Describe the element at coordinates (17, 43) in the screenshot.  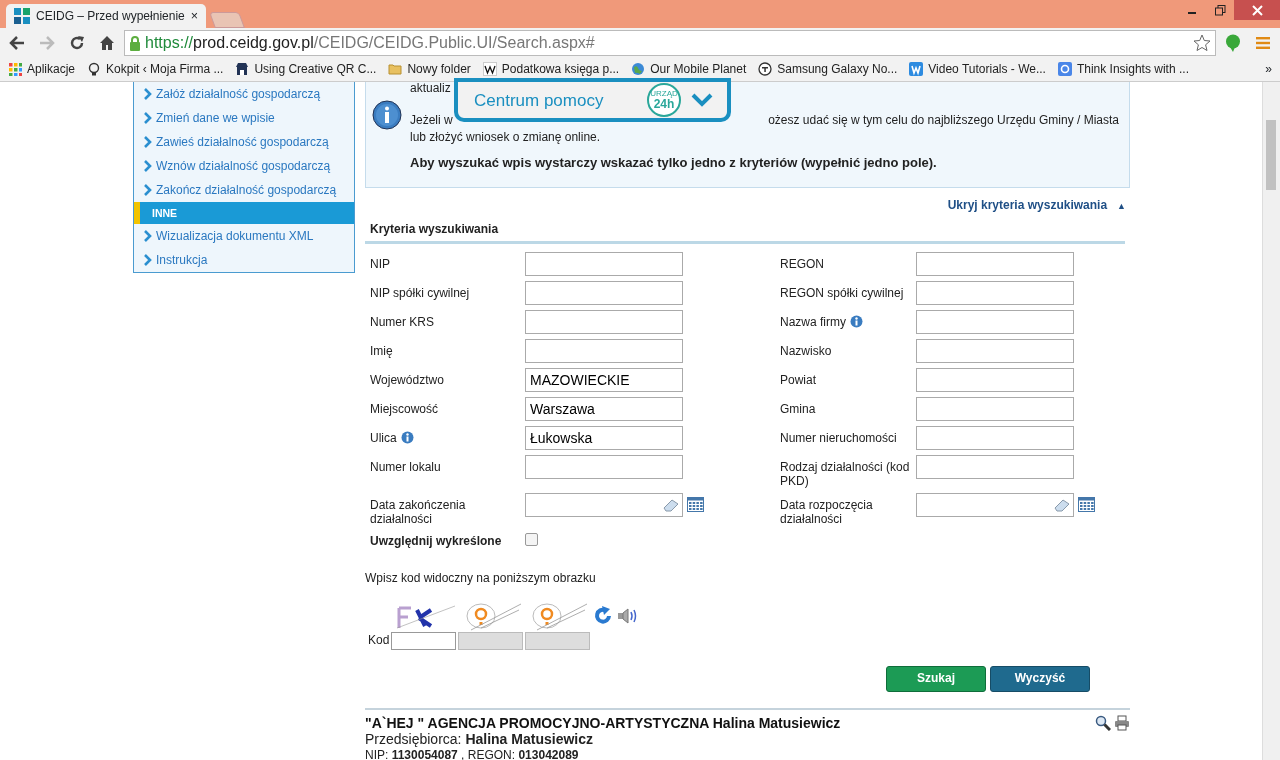
I see `back-icon` at that location.